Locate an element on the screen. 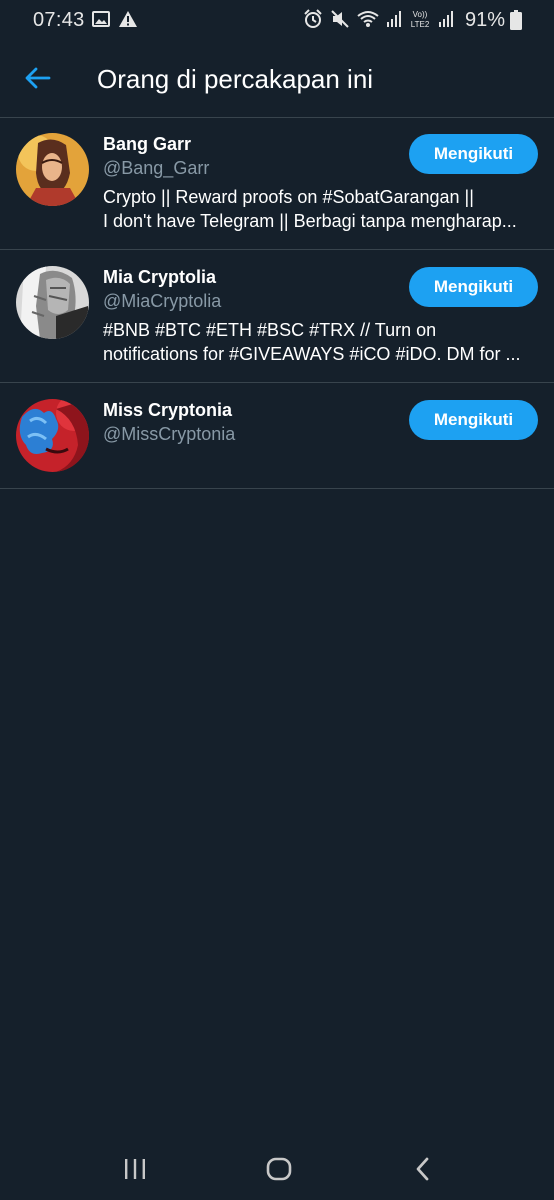 Image resolution: width=554 pixels, height=1200 pixels. volte-icon: Vo)) LTE2 is located at coordinates (420, 21).